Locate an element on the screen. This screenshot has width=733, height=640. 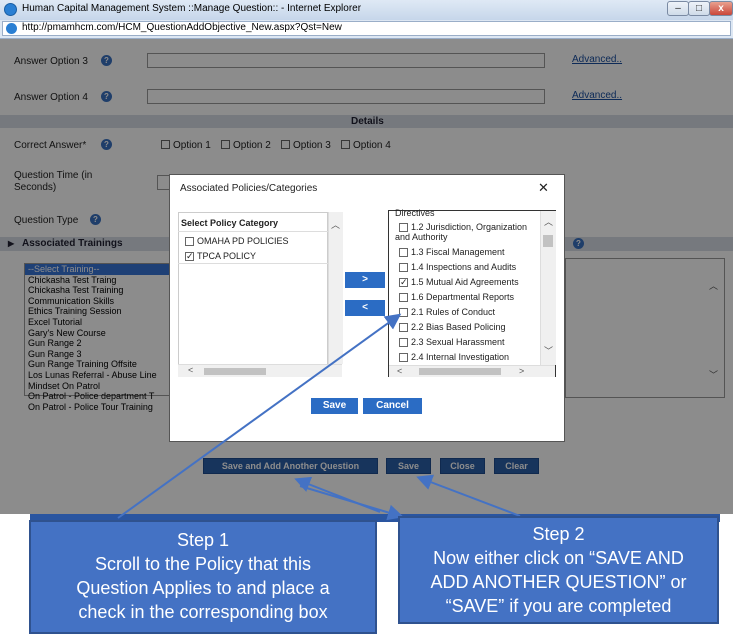
arrow-to-save is located at coordinates (468, 495).